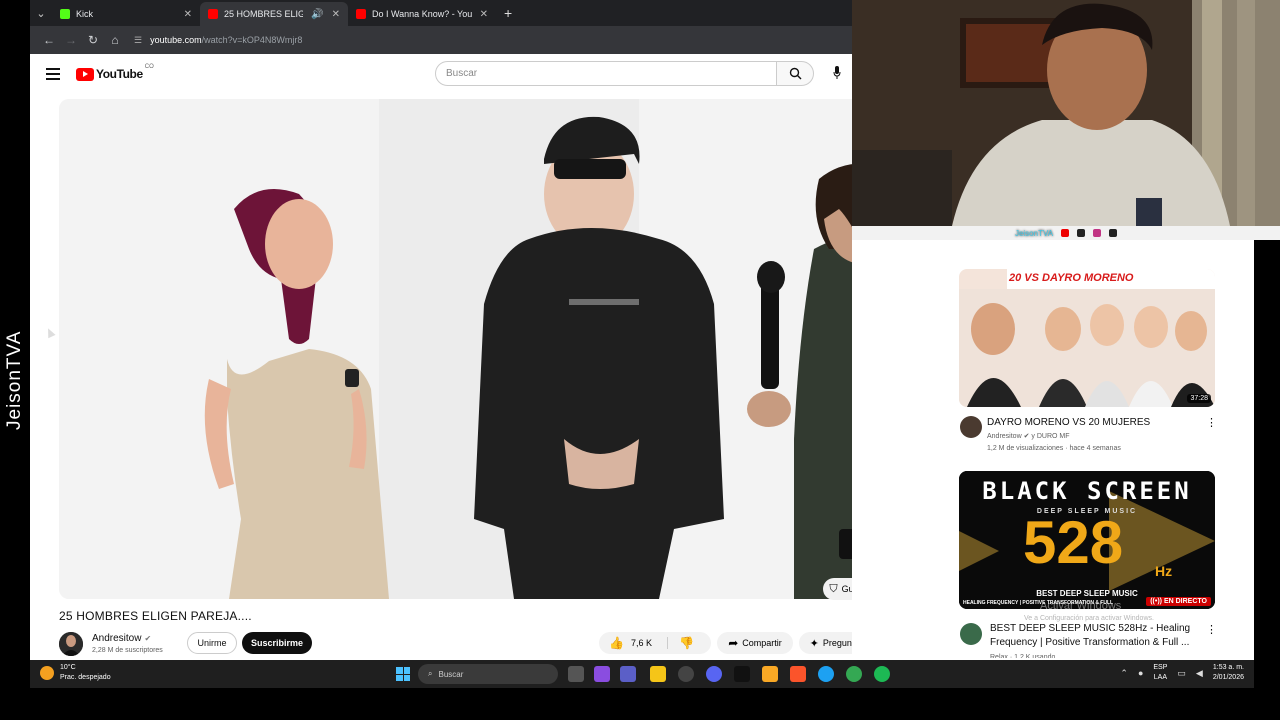 The image size is (1280, 720). Describe the element at coordinates (115, 40) in the screenshot. I see `home-icon: ⌂` at that location.